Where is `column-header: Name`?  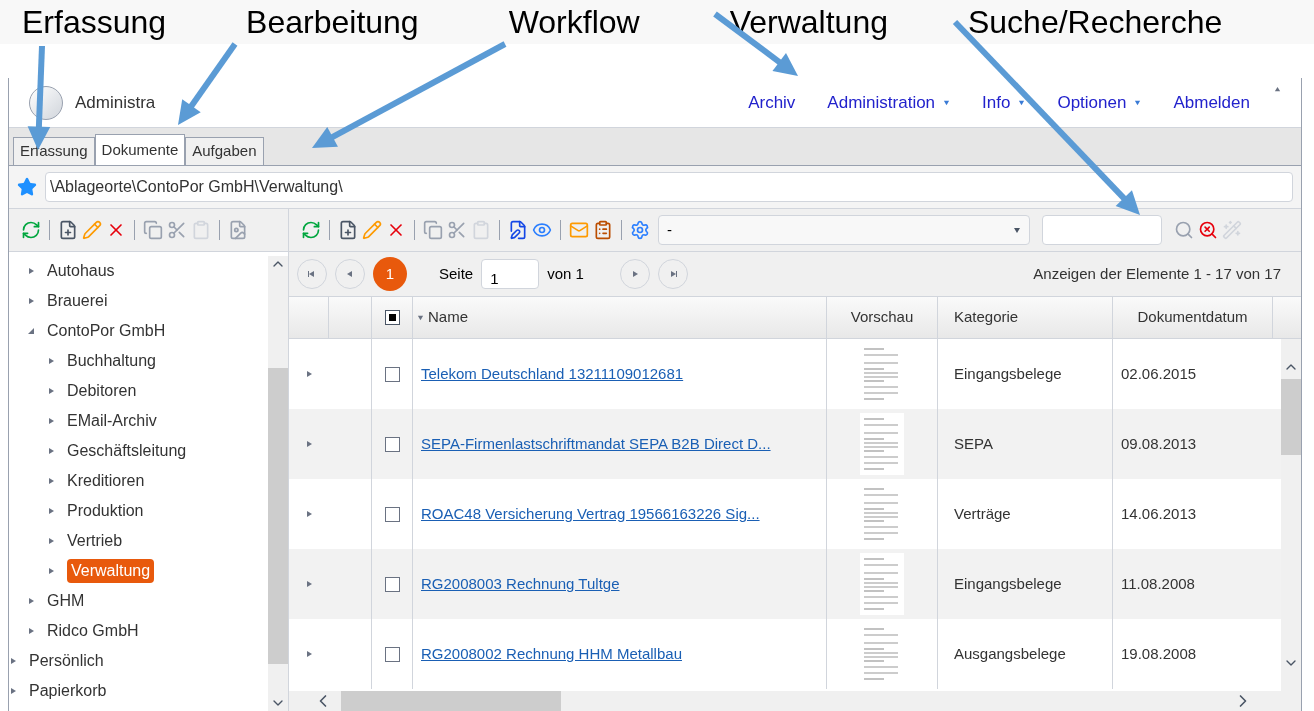 column-header: Name is located at coordinates (620, 317).